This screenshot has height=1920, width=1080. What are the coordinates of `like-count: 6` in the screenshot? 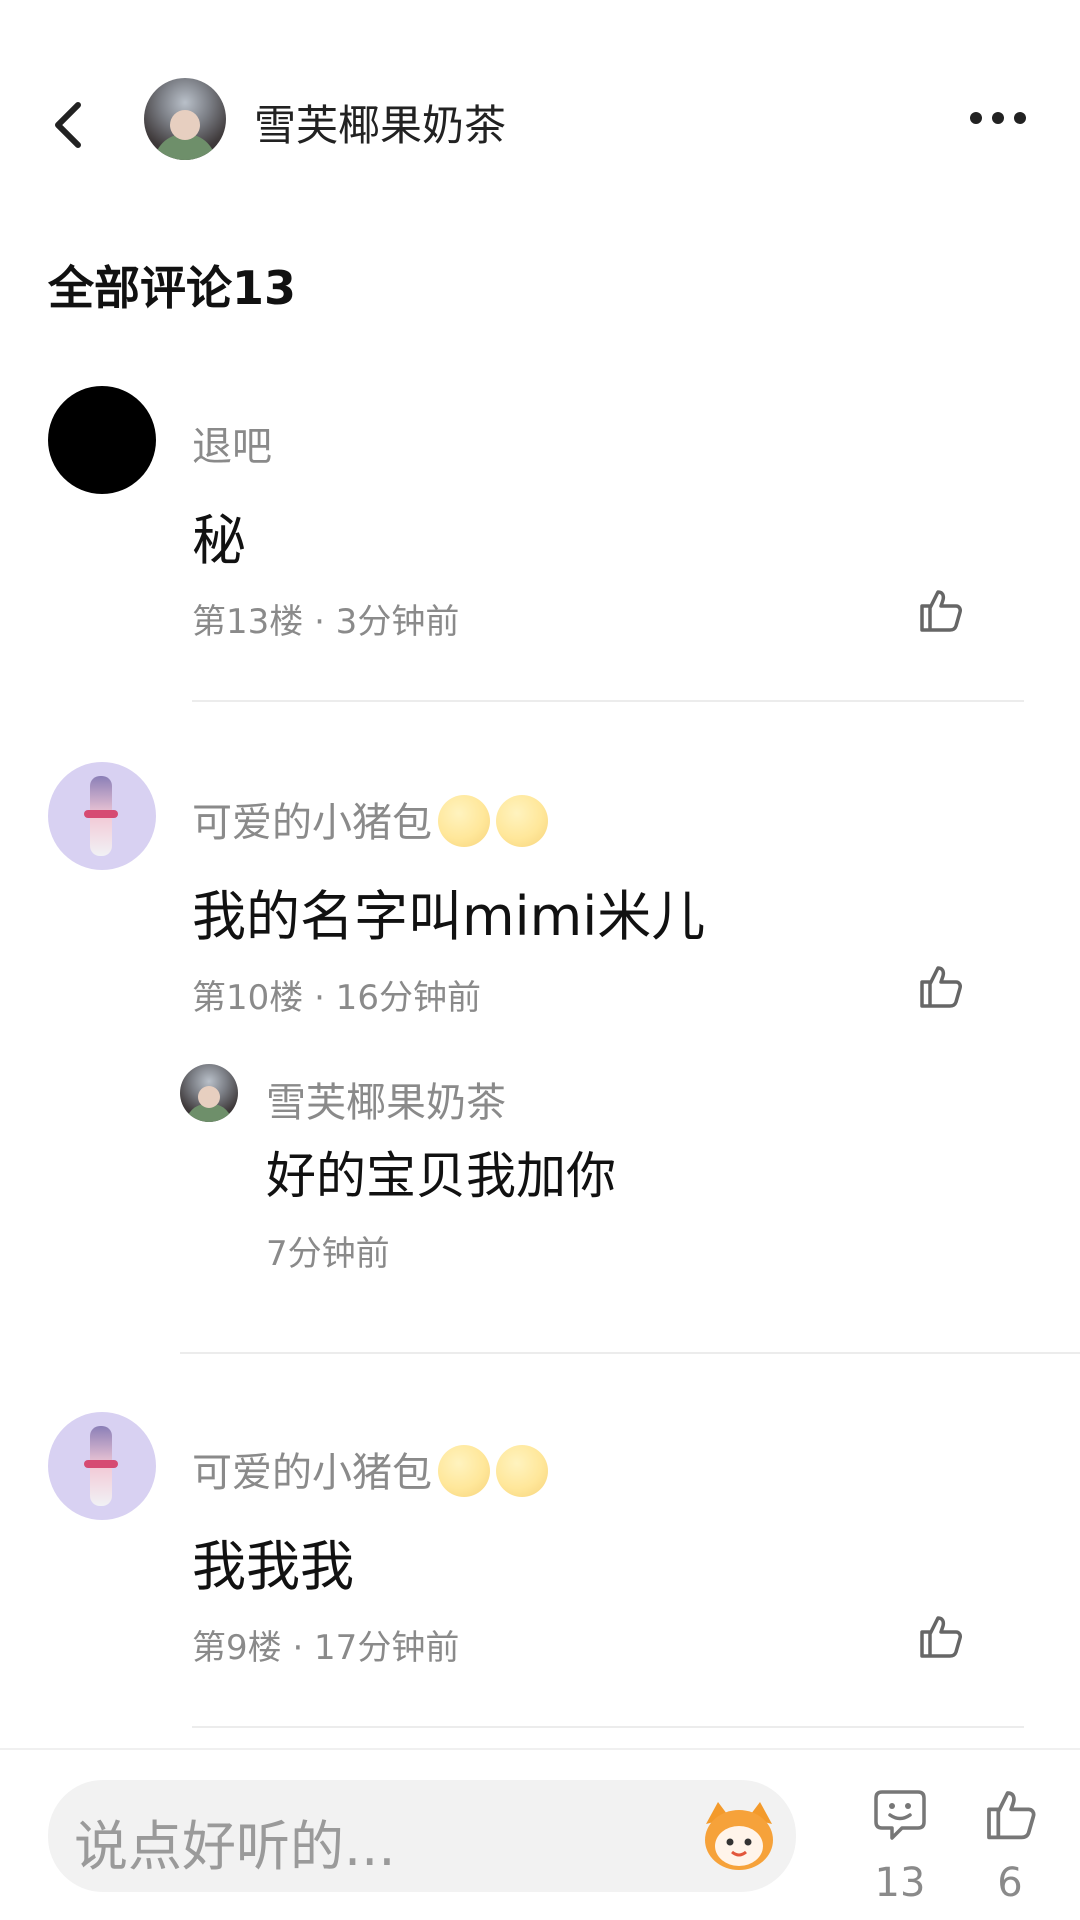 It's located at (1010, 1883).